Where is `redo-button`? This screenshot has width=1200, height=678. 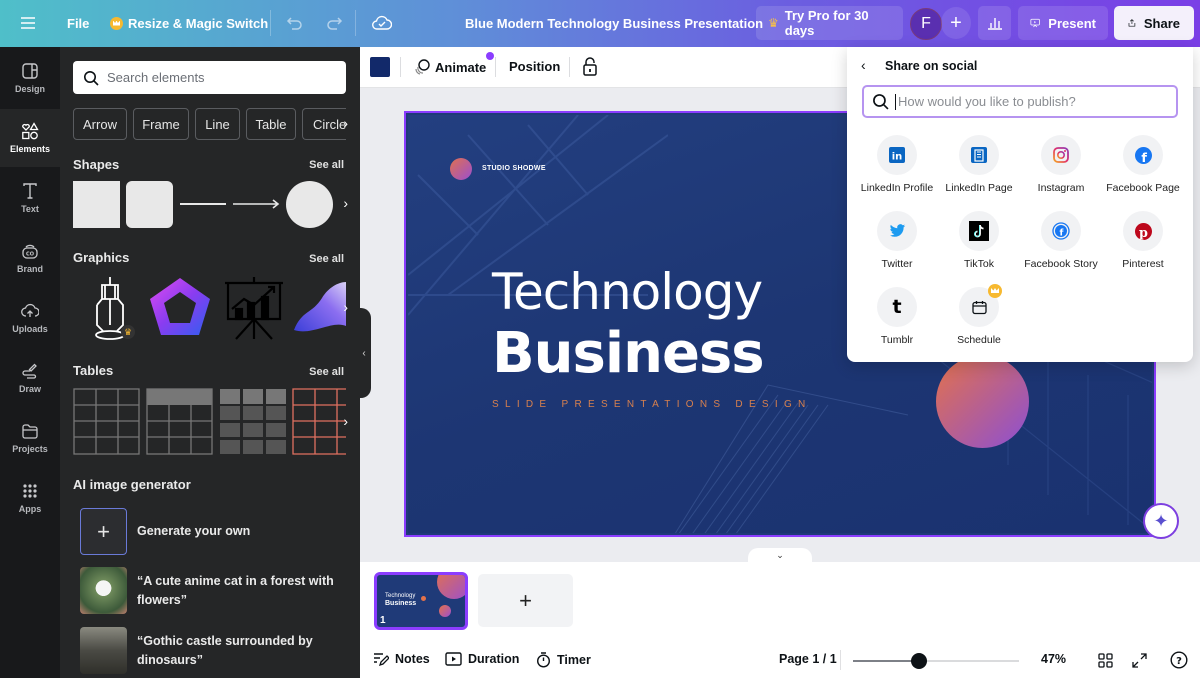 redo-button is located at coordinates (334, 23).